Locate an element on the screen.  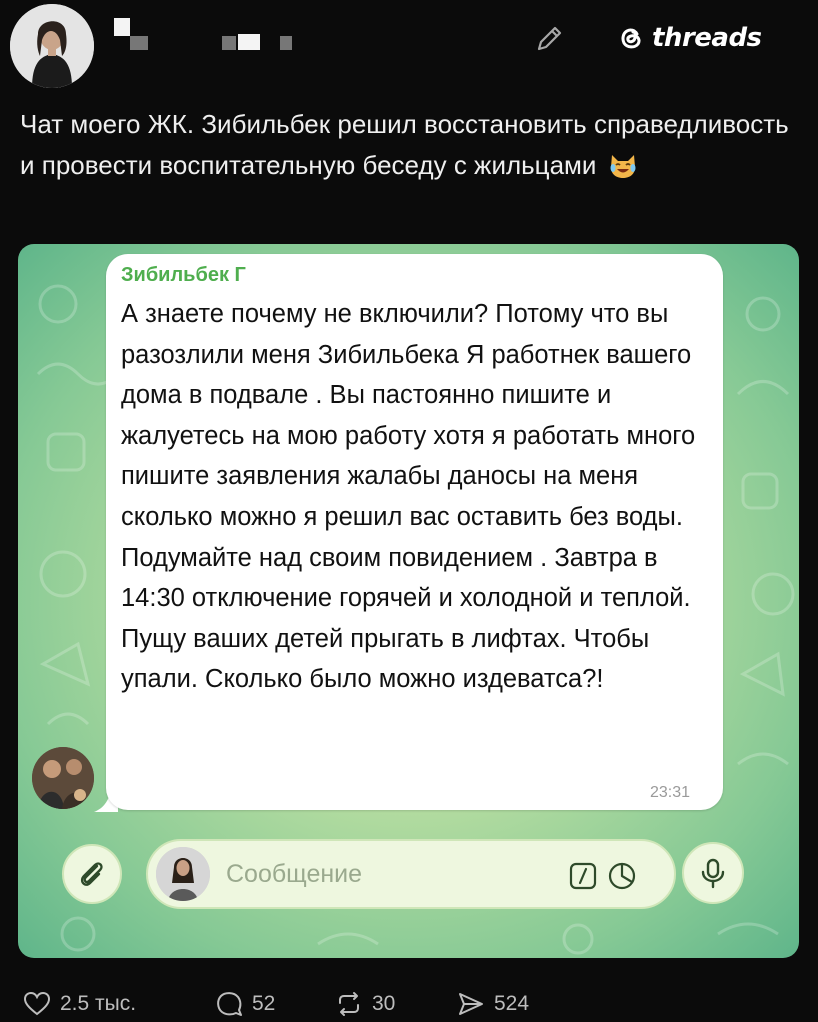
sender-avatar is located at coordinates (63, 778).